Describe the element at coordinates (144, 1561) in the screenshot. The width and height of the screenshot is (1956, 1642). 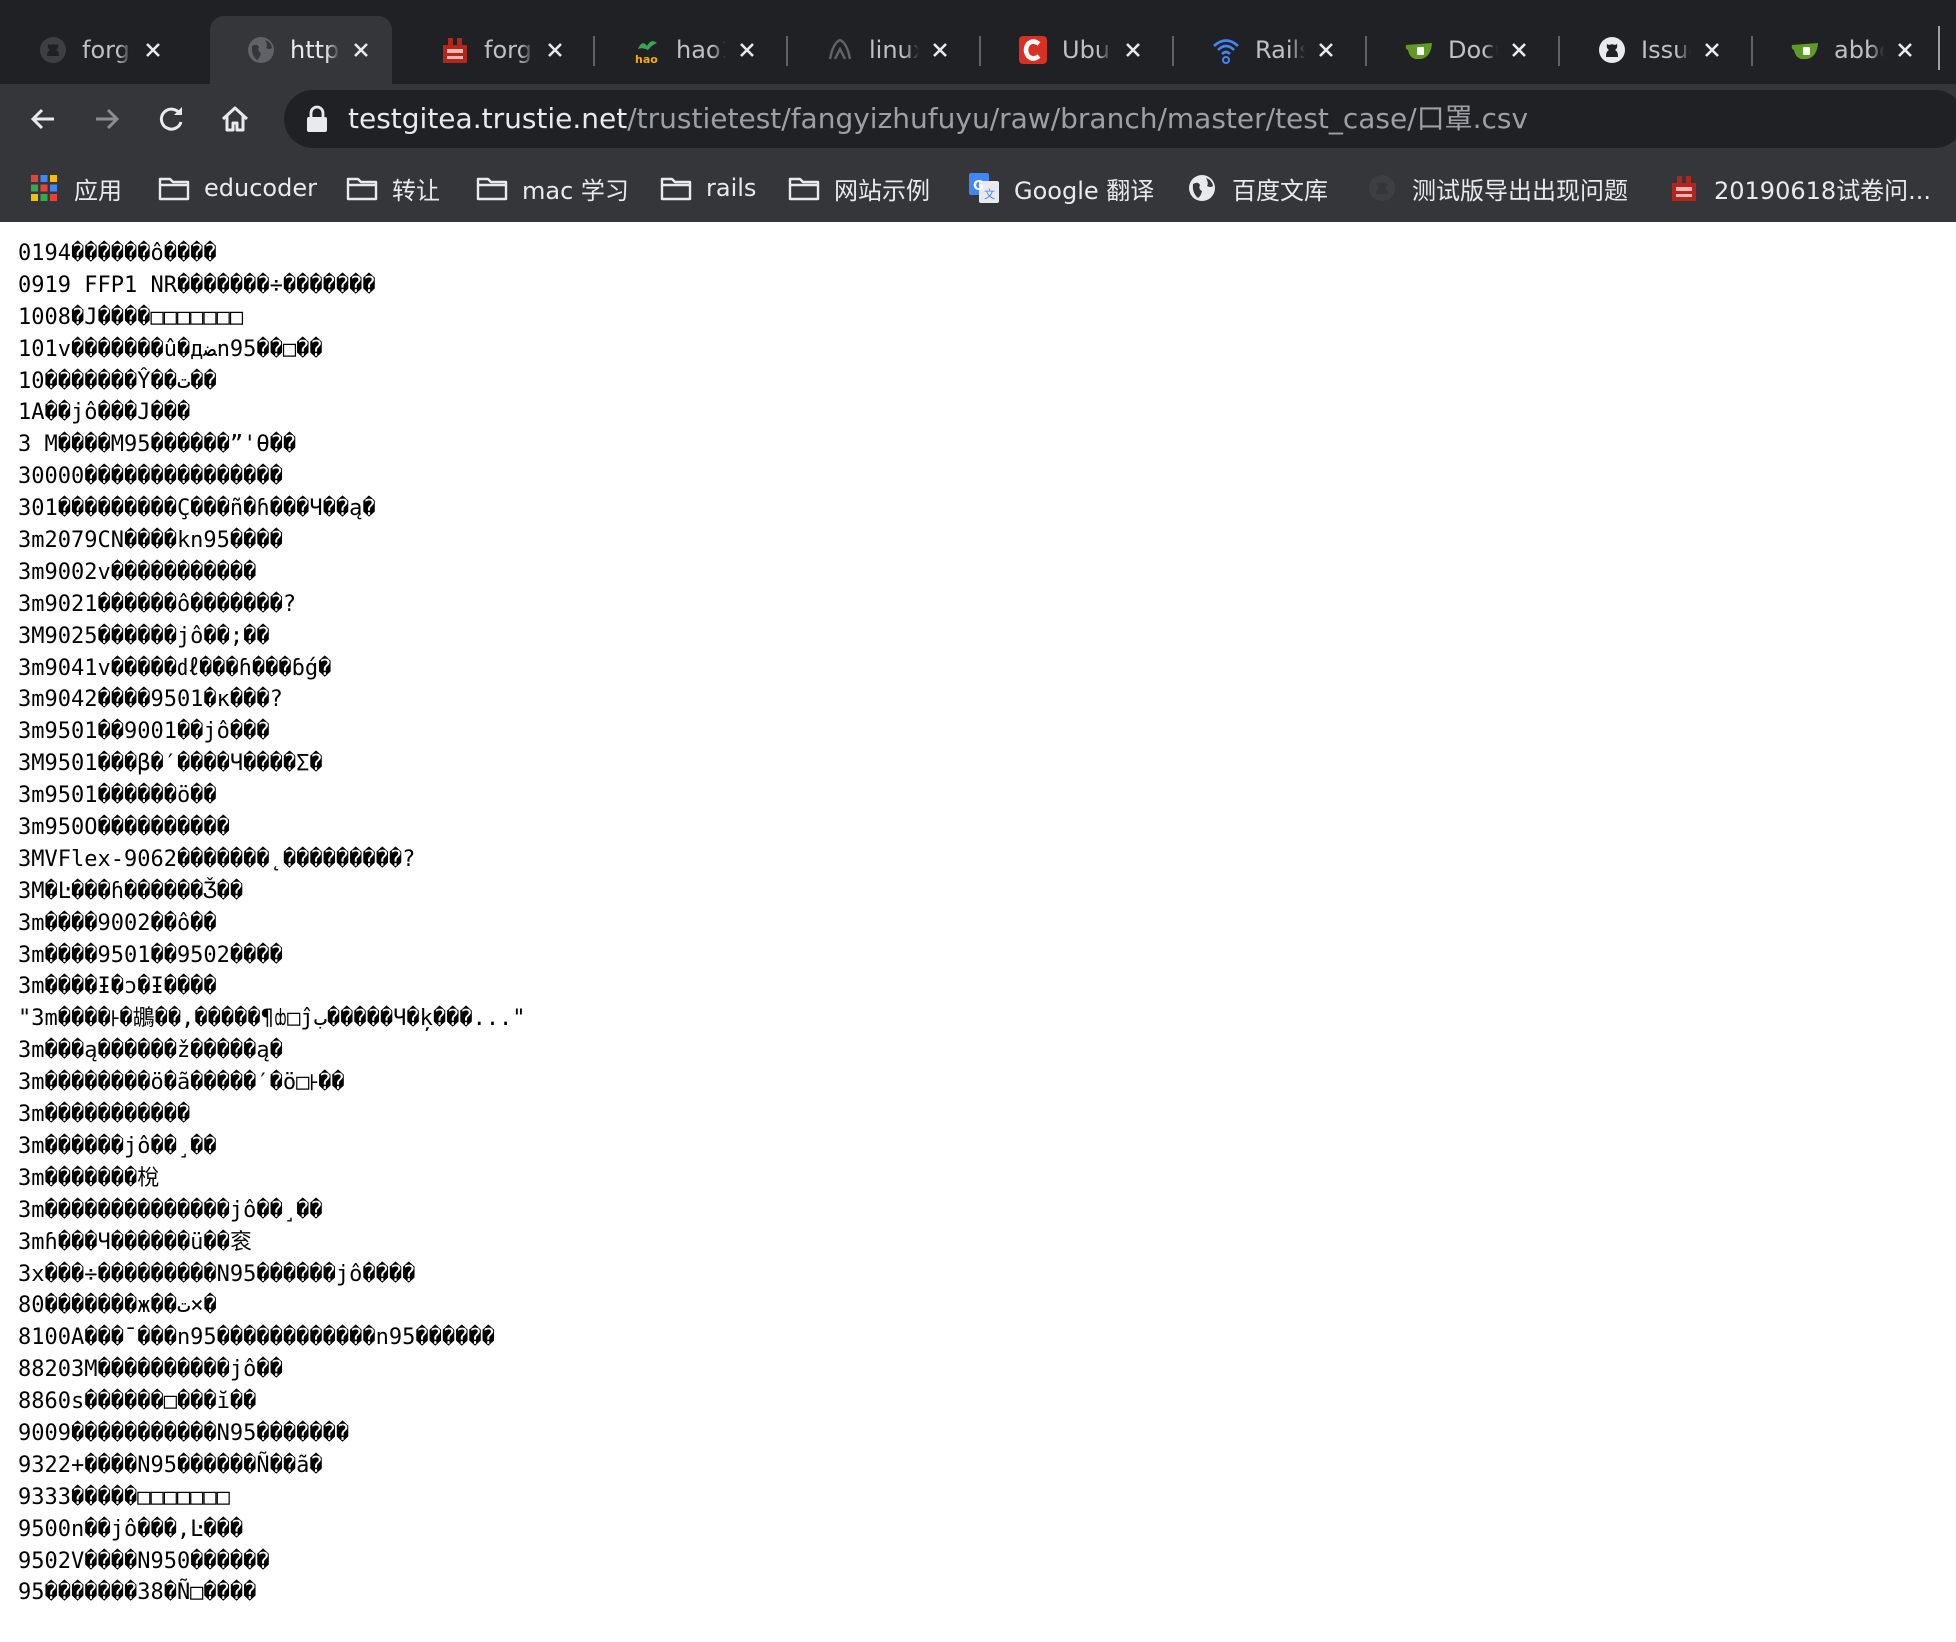
I see `file-line: 9502V����N950������` at that location.